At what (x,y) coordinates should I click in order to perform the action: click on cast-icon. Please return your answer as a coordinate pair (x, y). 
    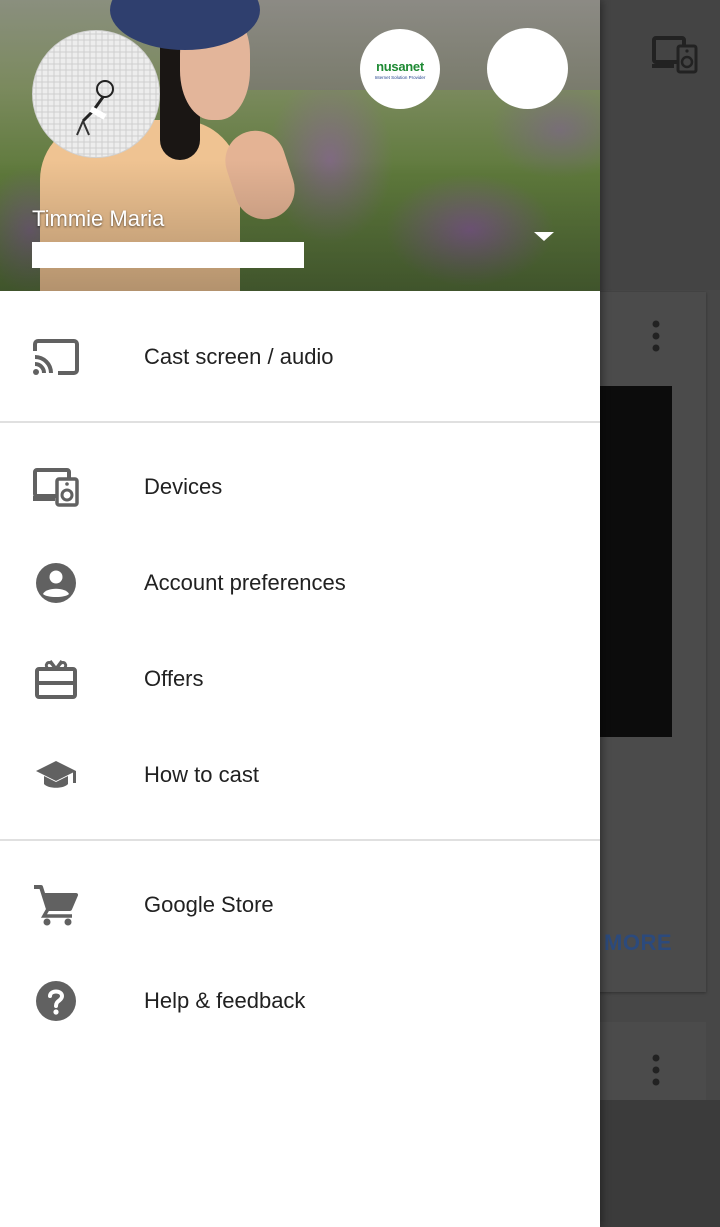
    Looking at the image, I should click on (56, 357).